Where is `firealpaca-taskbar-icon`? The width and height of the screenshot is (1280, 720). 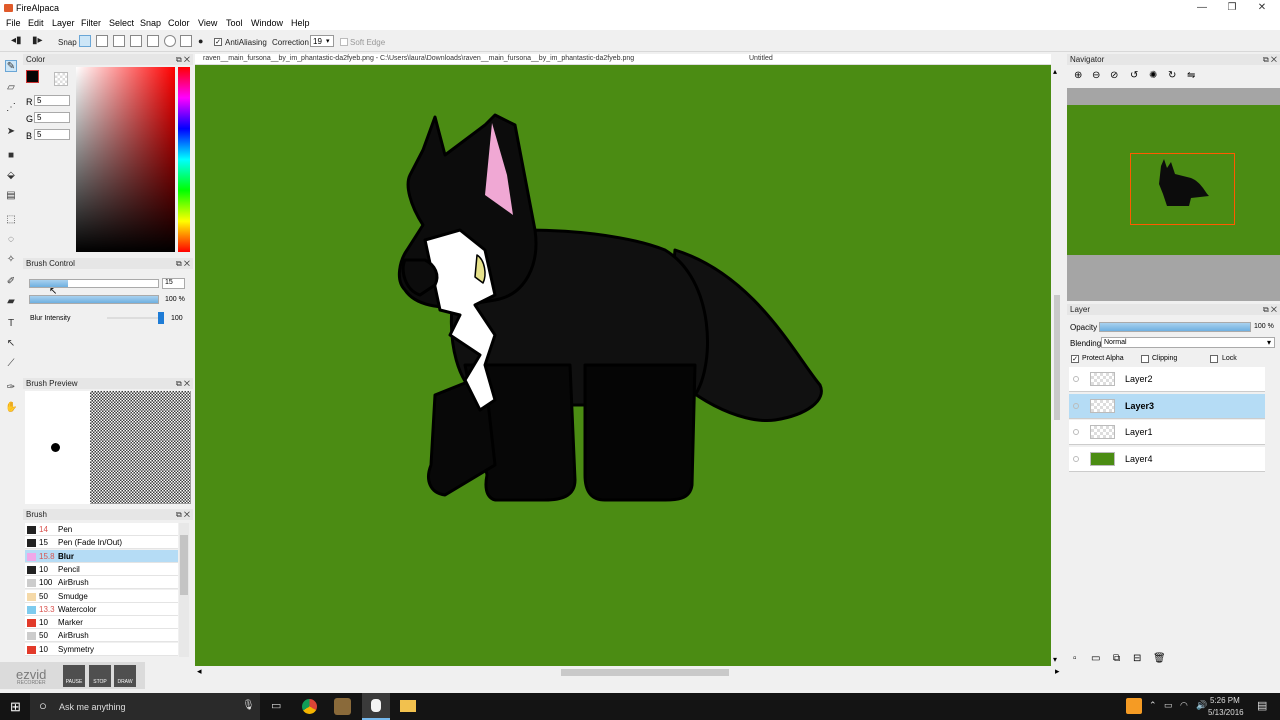 firealpaca-taskbar-icon is located at coordinates (376, 706).